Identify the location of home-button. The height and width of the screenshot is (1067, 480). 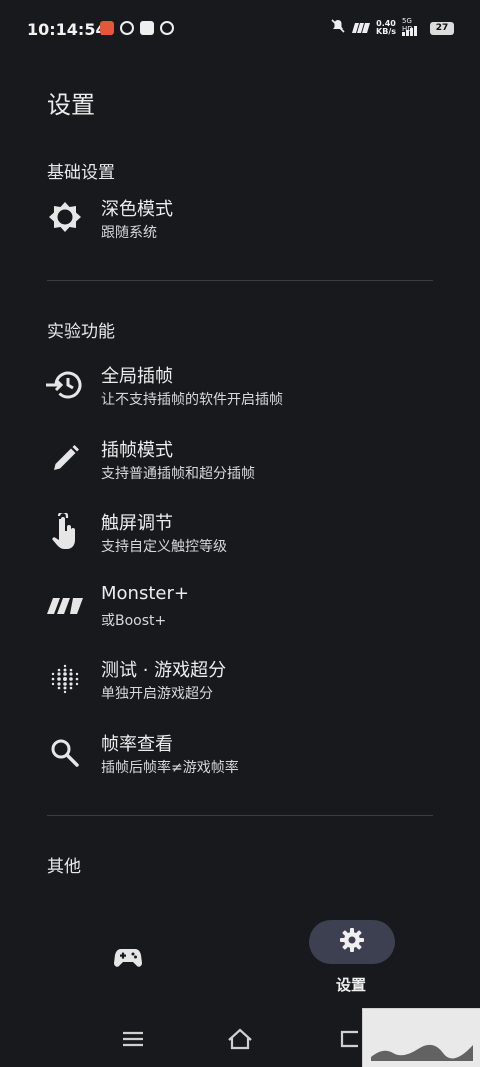
(240, 1041).